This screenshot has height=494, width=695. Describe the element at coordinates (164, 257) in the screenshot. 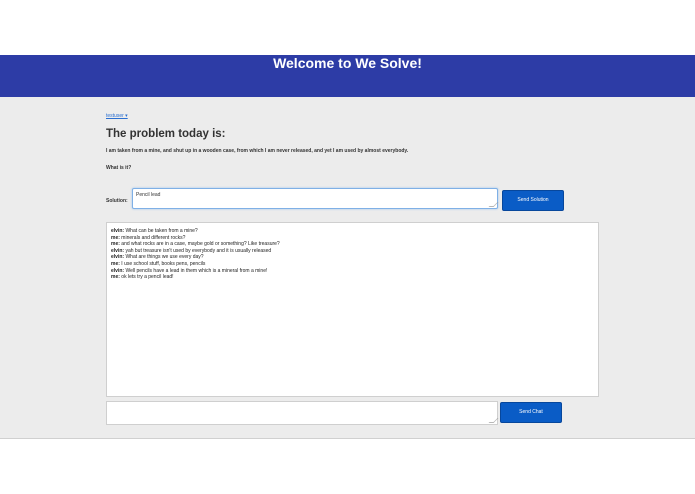

I see `chat-message-text: What are things we use every day?` at that location.